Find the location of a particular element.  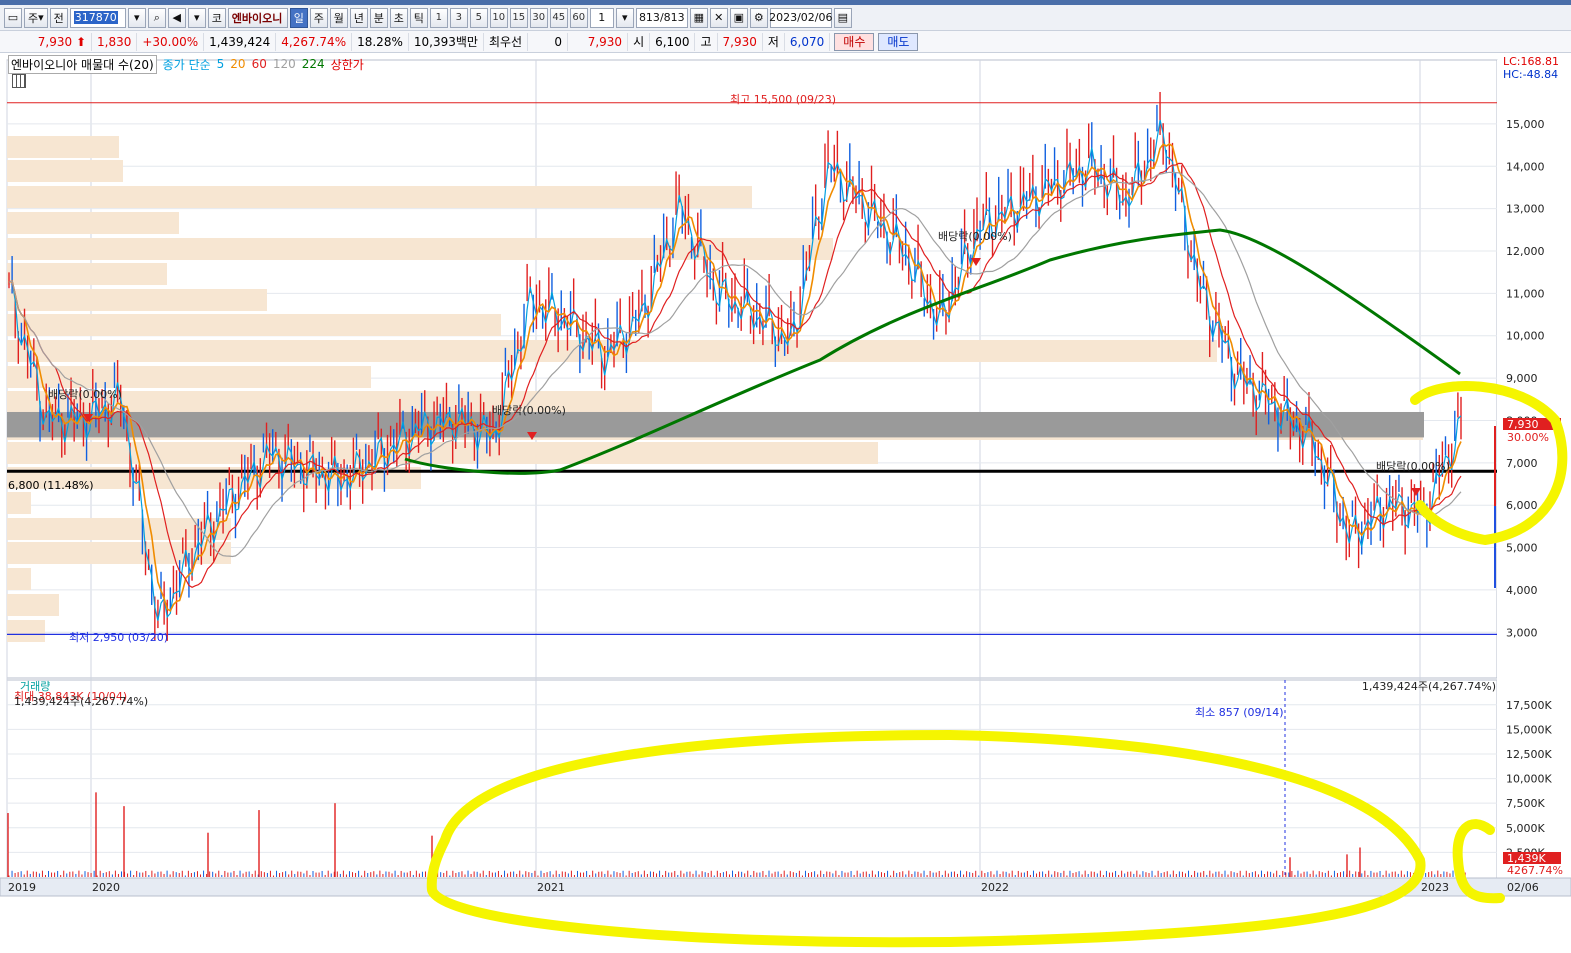

price-tick-label-12: 15,000 is located at coordinates (1525, 124).